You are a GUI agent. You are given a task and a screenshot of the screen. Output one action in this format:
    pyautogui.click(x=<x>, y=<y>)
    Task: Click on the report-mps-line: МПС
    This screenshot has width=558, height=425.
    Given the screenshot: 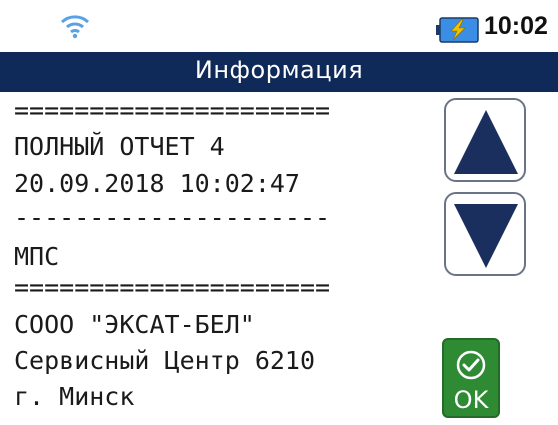 What is the action you would take?
    pyautogui.click(x=37, y=256)
    